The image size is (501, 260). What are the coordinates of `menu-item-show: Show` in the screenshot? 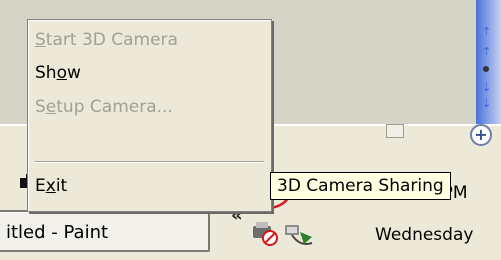 It's located at (58, 73).